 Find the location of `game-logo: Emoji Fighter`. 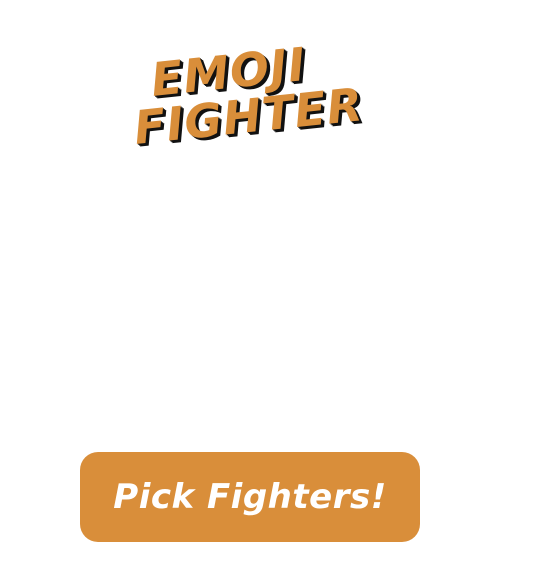

game-logo: Emoji Fighter is located at coordinates (258, 101).